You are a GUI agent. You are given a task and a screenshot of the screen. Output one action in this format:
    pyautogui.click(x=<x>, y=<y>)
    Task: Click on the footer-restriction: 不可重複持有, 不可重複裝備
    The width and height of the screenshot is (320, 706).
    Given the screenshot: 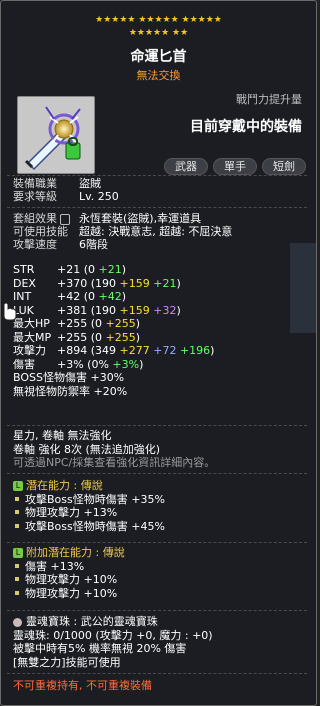 What is the action you would take?
    pyautogui.click(x=82, y=685)
    